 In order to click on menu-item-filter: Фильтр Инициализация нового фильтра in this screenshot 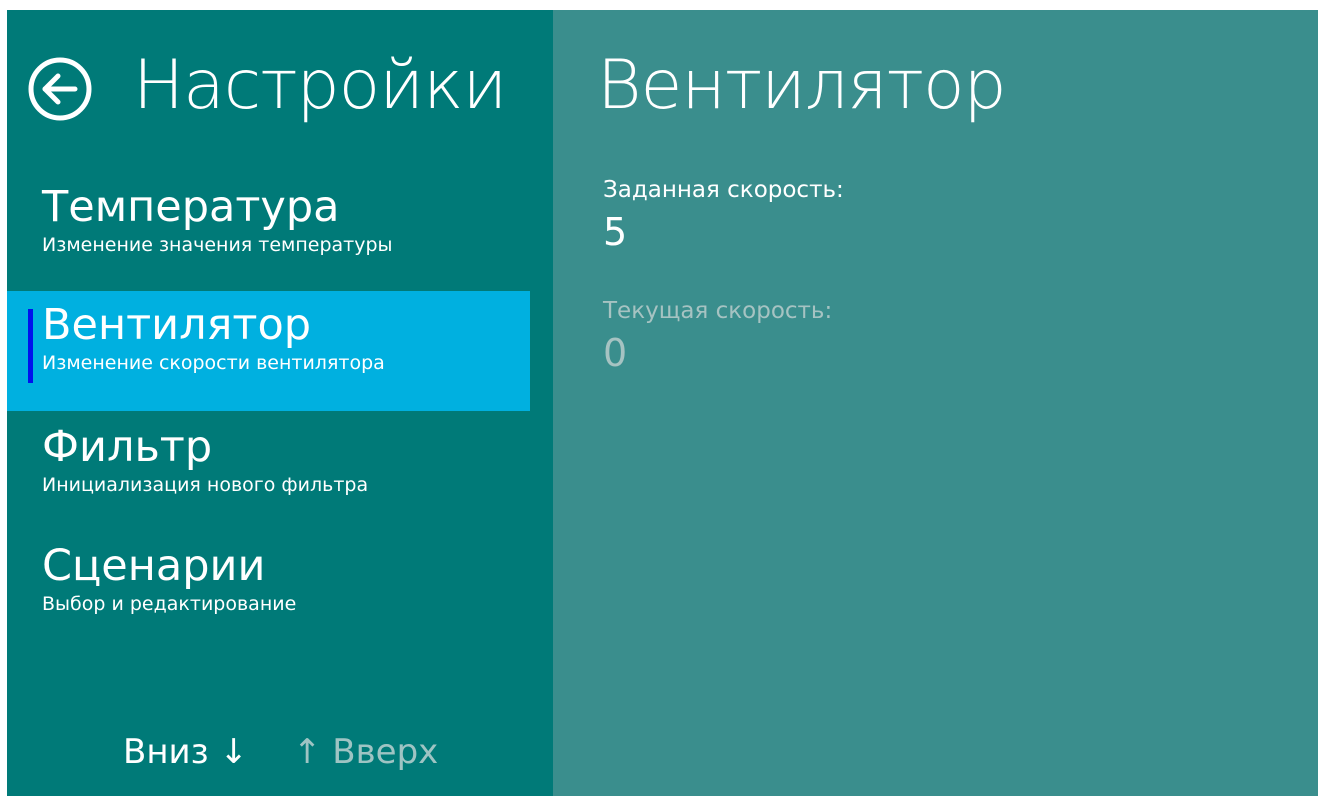, I will do `click(268, 473)`.